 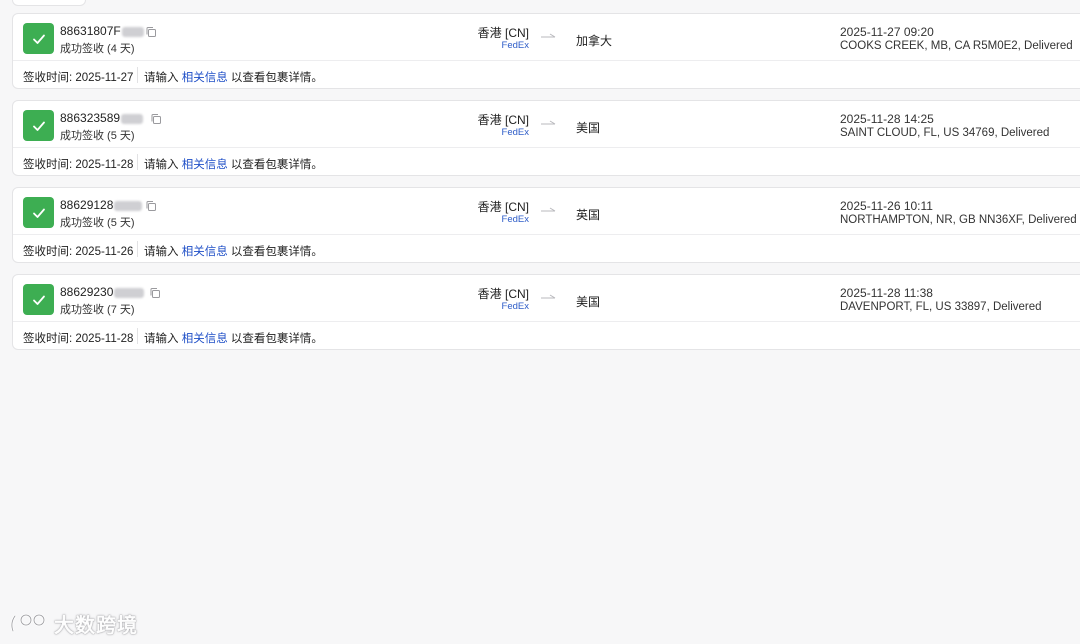 I want to click on latest-event-description: COOKS CREEK, MB, CA R5M0E2, Delivered, so click(x=956, y=46).